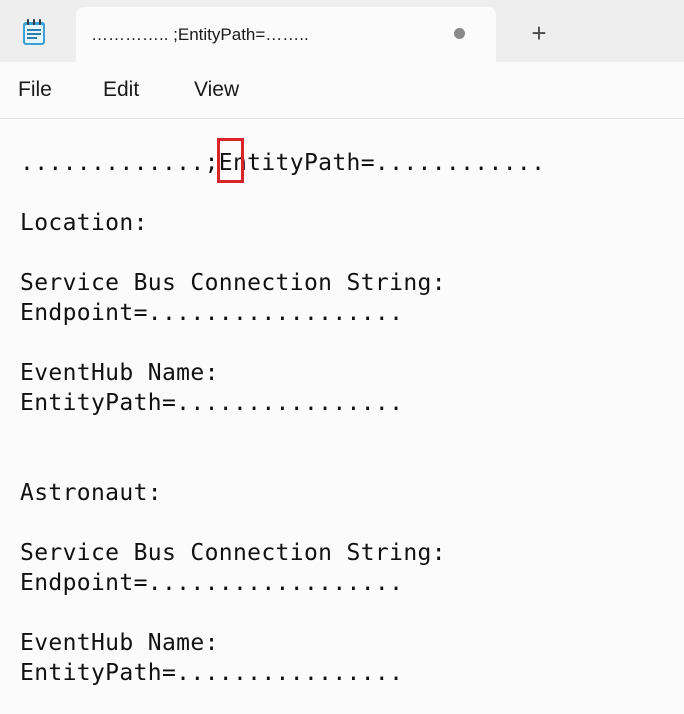 This screenshot has width=684, height=714. I want to click on editor-line: Location:, so click(84, 223).